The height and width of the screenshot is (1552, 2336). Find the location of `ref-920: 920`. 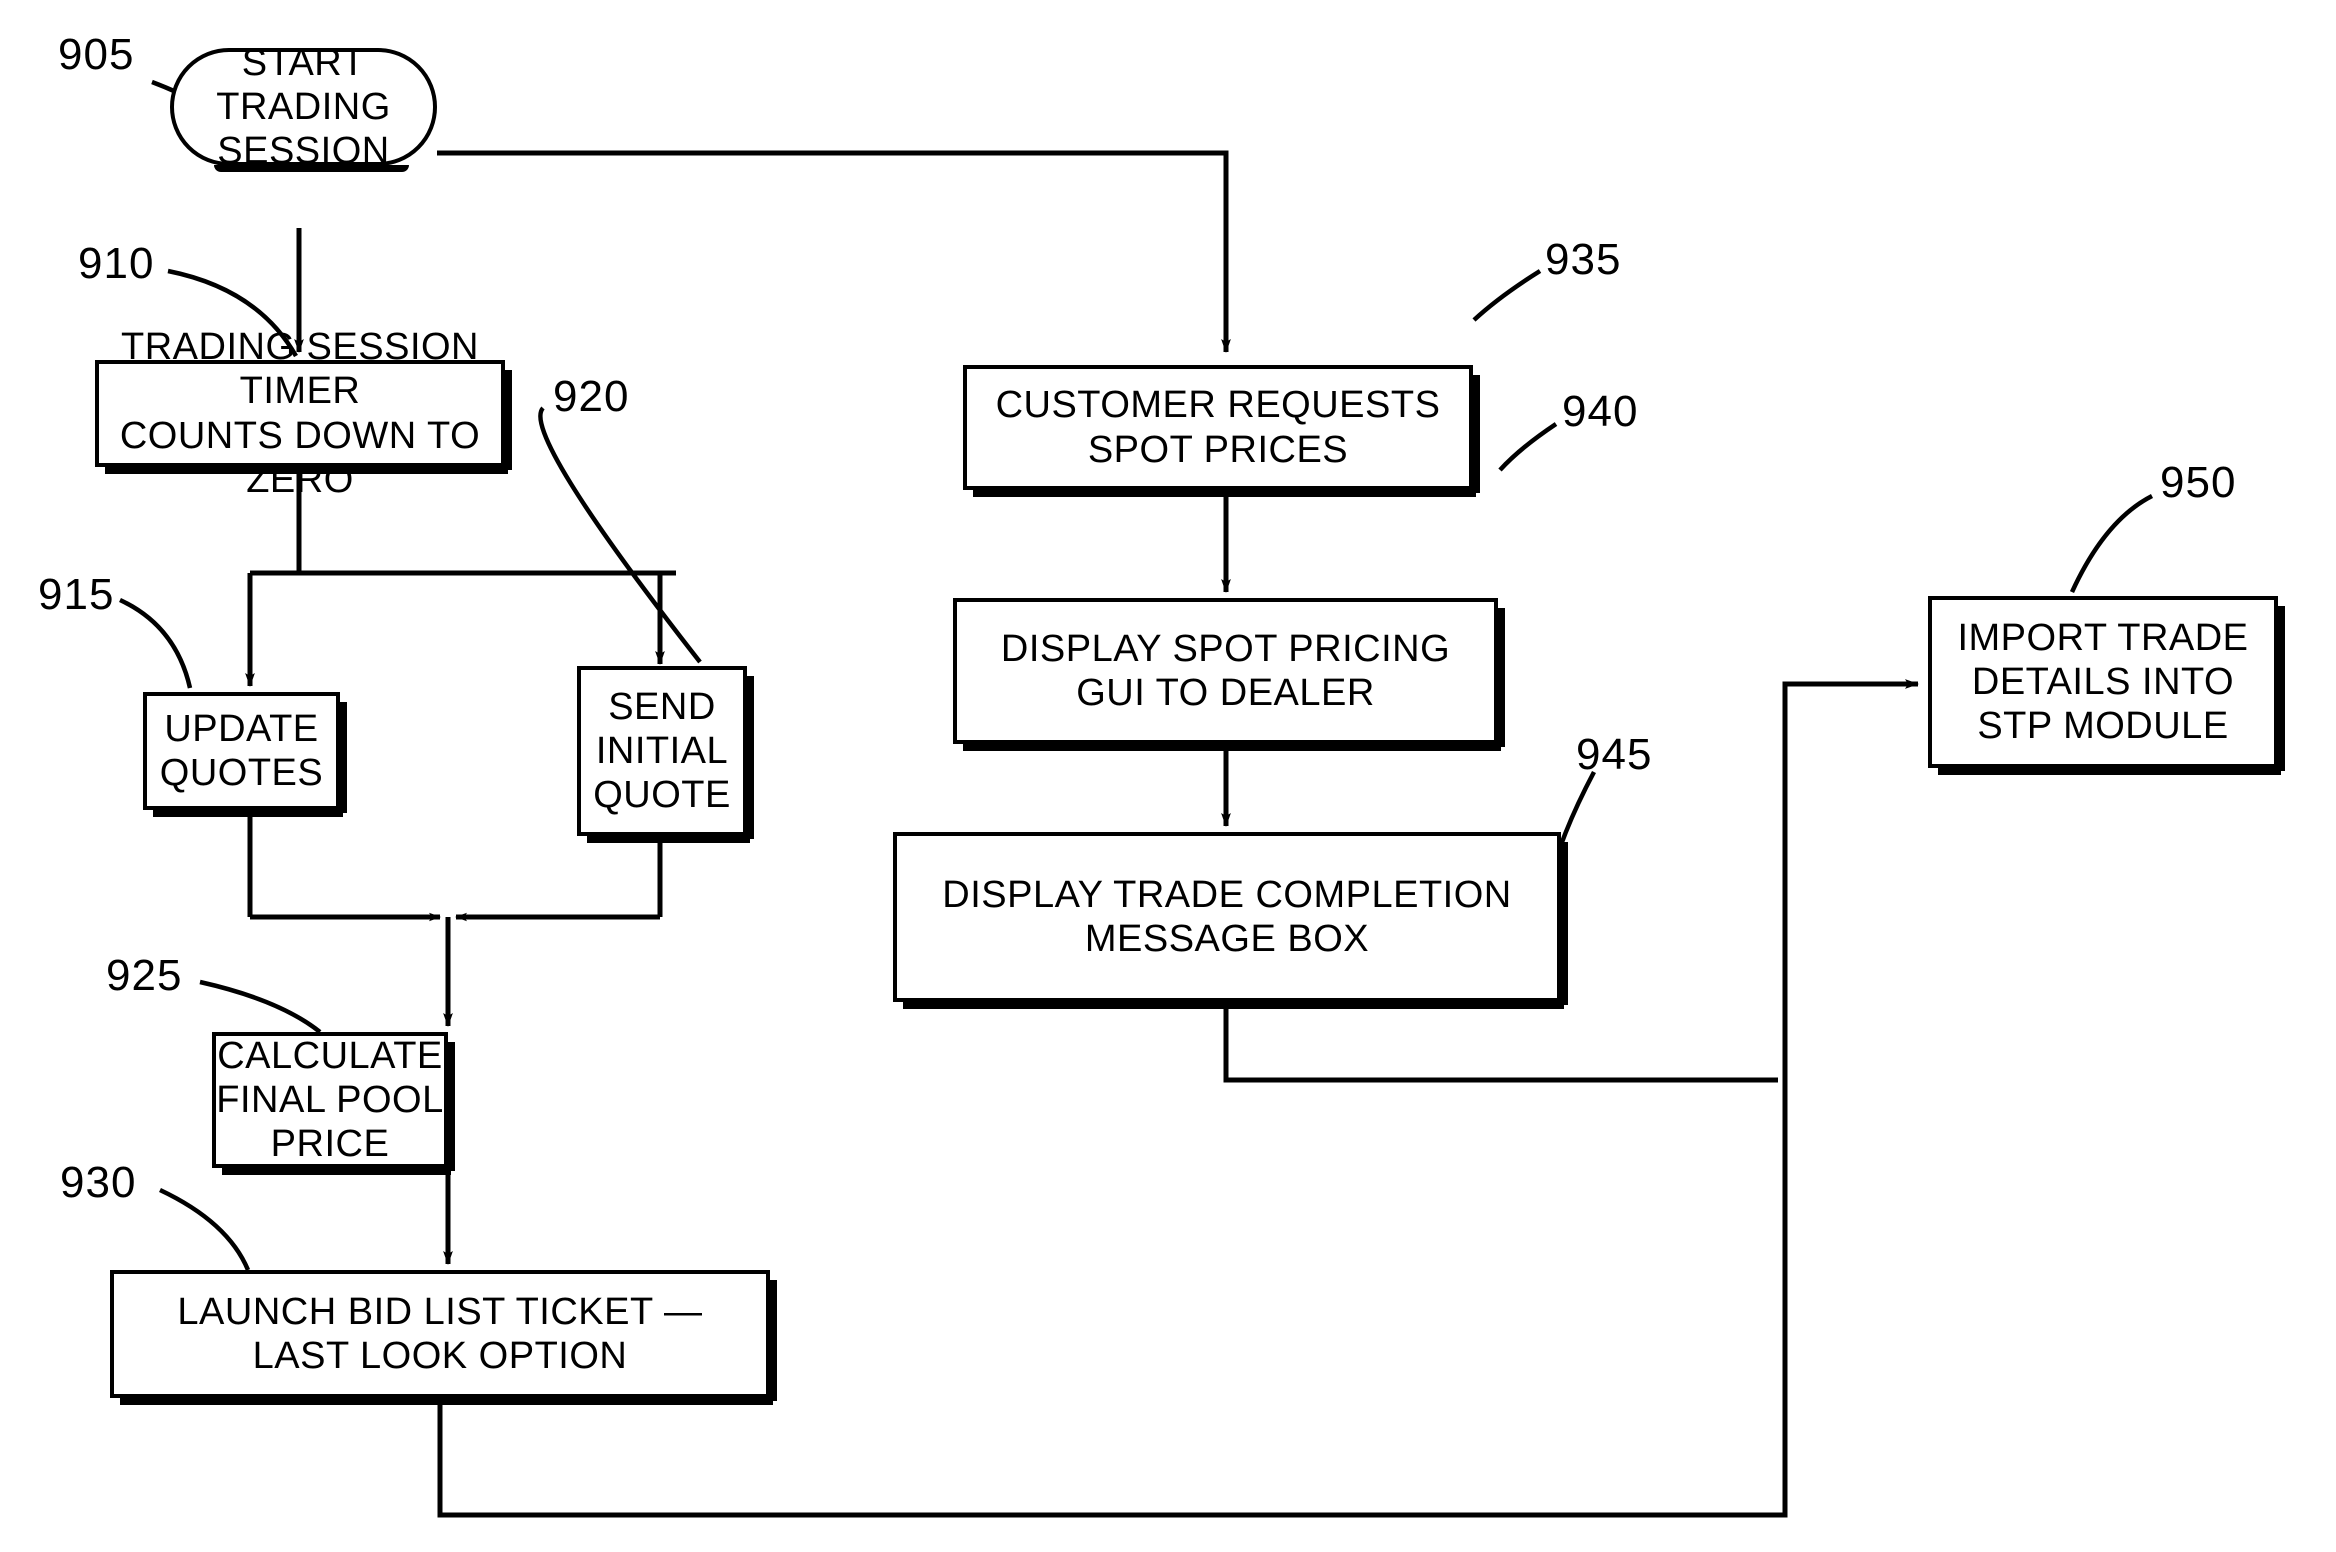

ref-920: 920 is located at coordinates (591, 396).